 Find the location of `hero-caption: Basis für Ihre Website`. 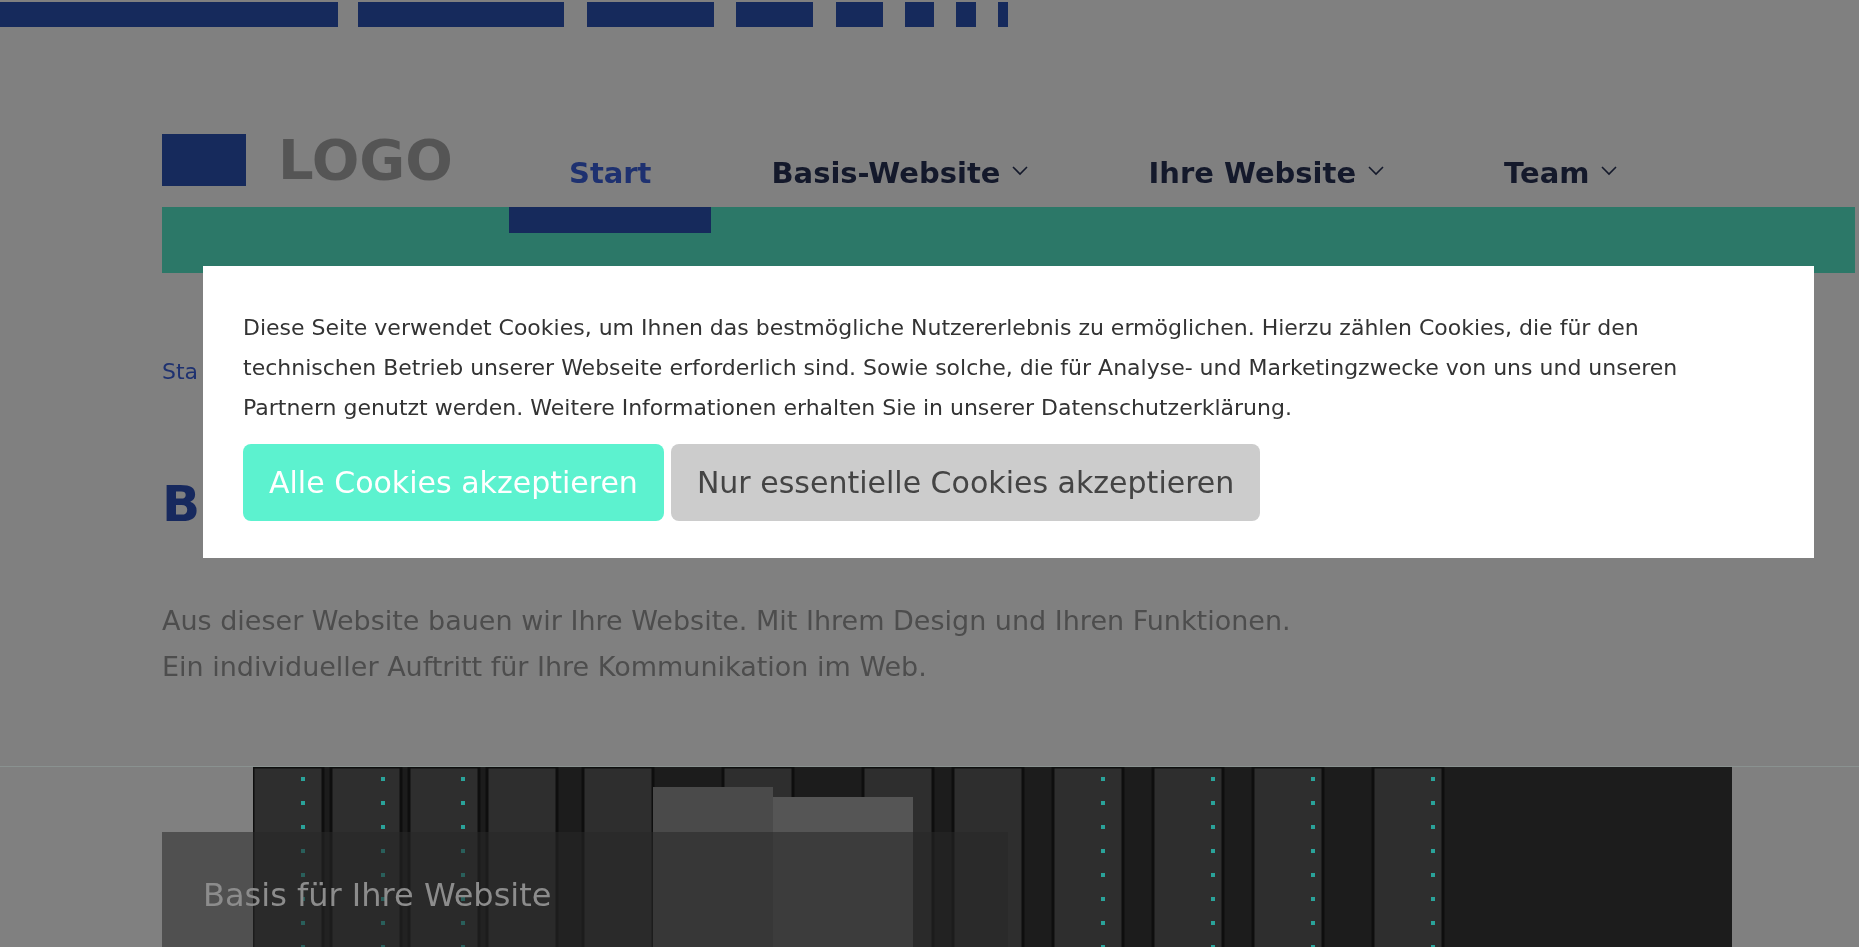

hero-caption: Basis für Ihre Website is located at coordinates (377, 895).